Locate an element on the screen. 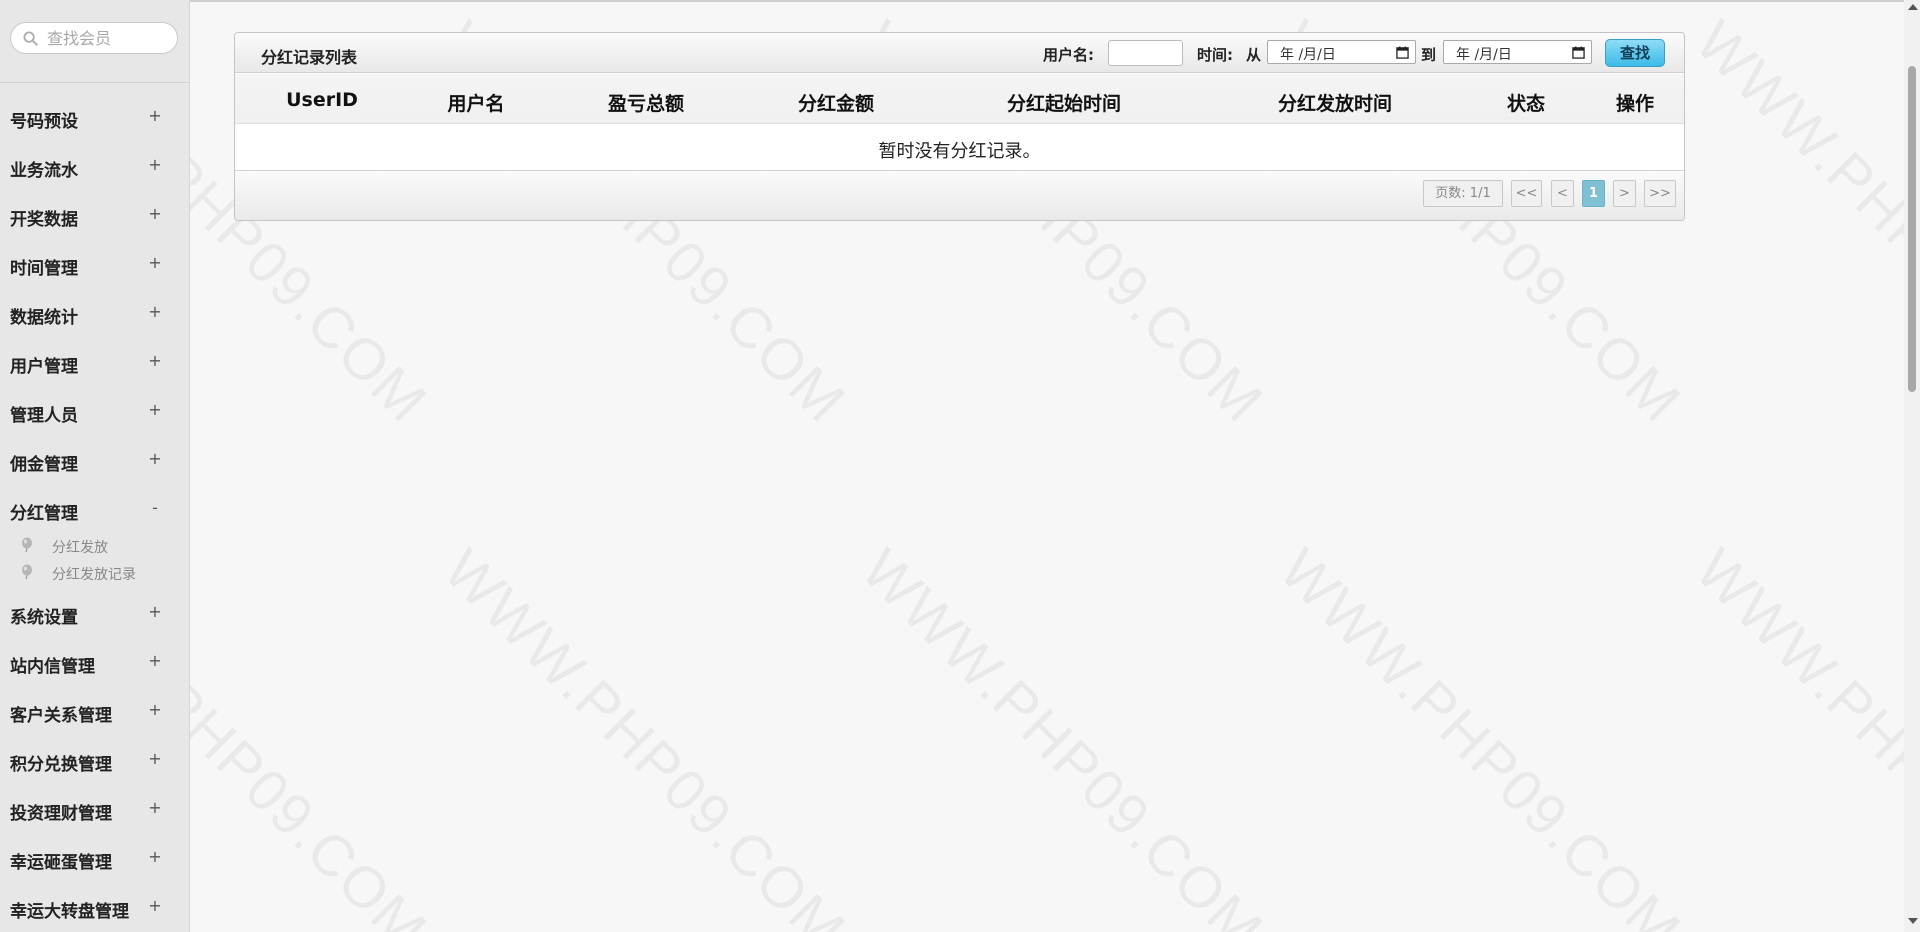 The height and width of the screenshot is (932, 1920). pagination-bar: 页数: 1/1 << < 1 > >> is located at coordinates (959, 196).